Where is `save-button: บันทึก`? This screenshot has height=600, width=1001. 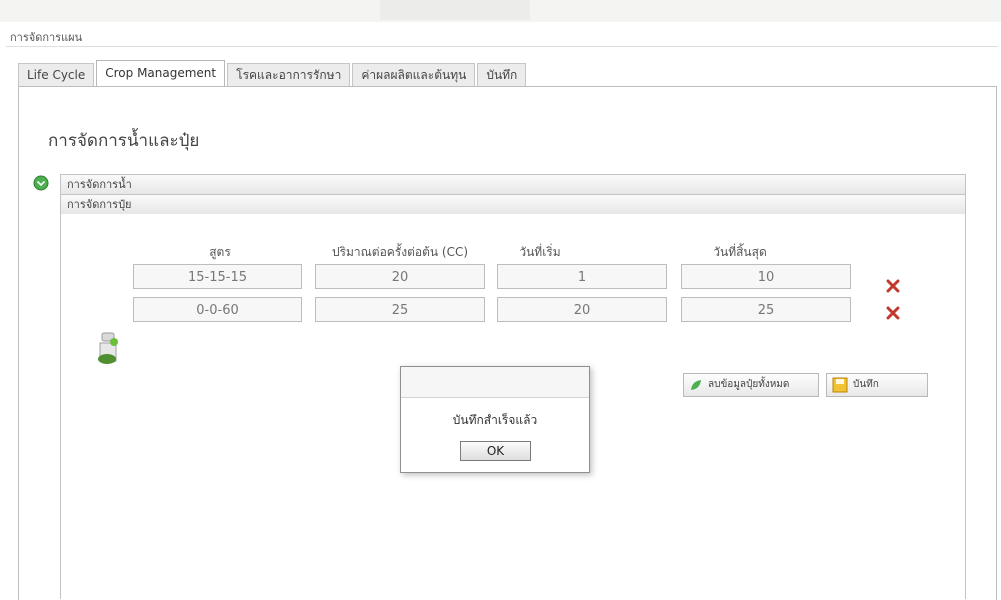
save-button: บันทึก is located at coordinates (877, 385).